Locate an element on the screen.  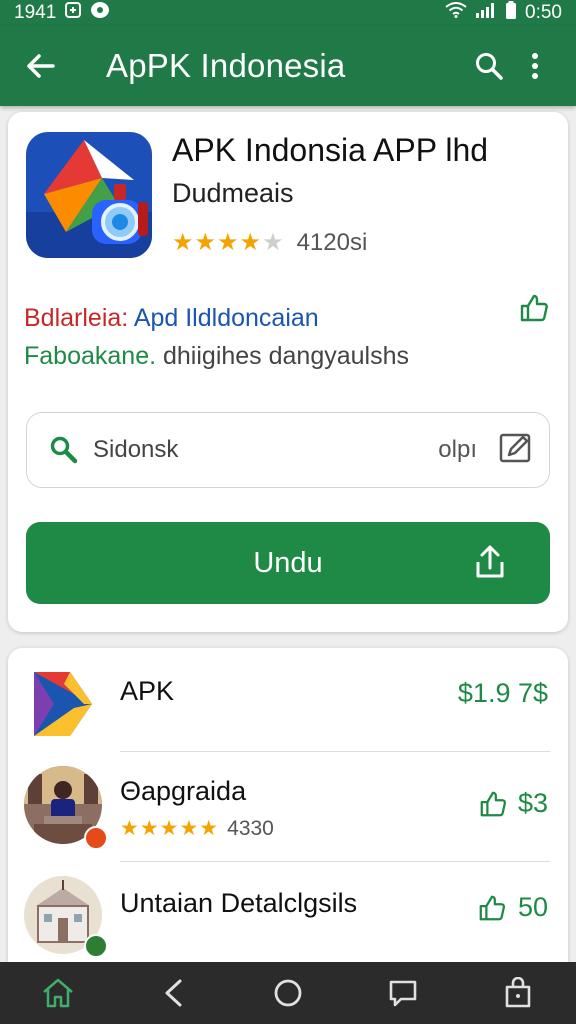
chat-icon is located at coordinates (403, 993).